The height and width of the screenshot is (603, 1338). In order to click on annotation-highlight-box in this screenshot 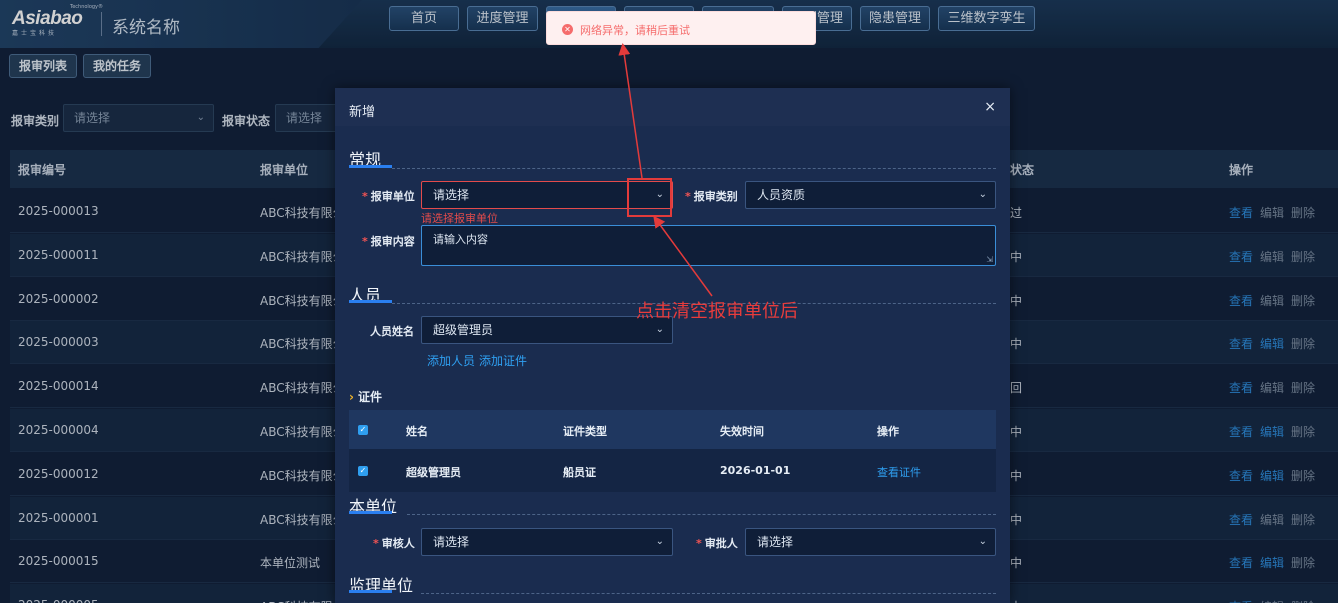, I will do `click(649, 197)`.